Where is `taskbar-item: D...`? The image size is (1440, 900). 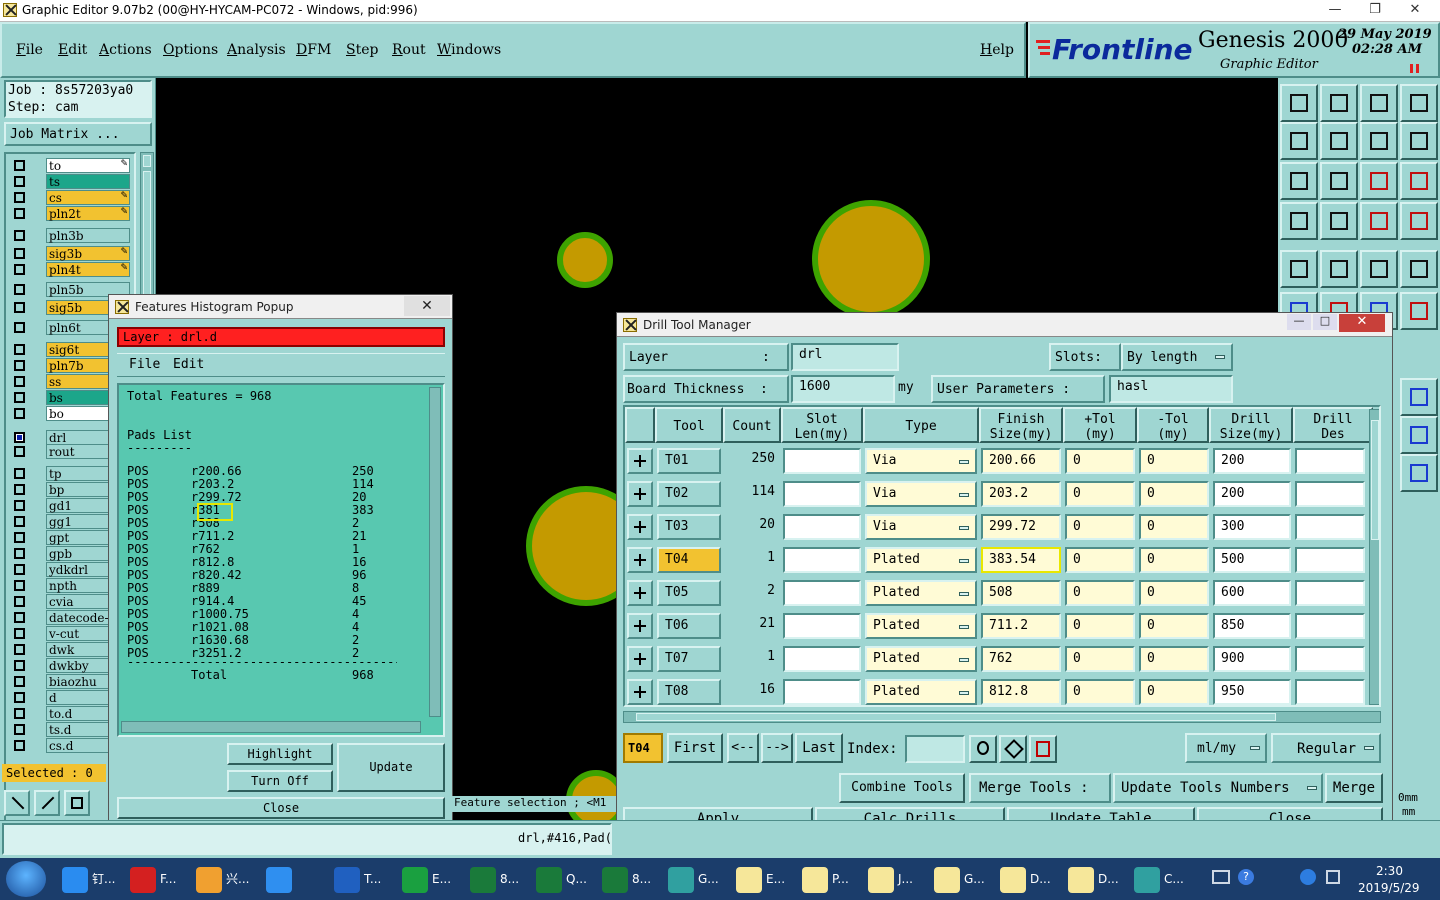
taskbar-item: D... is located at coordinates (1100, 879).